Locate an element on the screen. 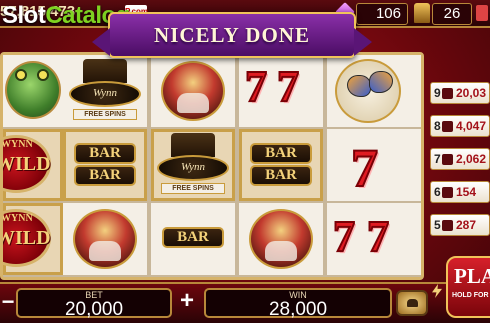  paytable-row: 8 4,047 is located at coordinates (460, 126).